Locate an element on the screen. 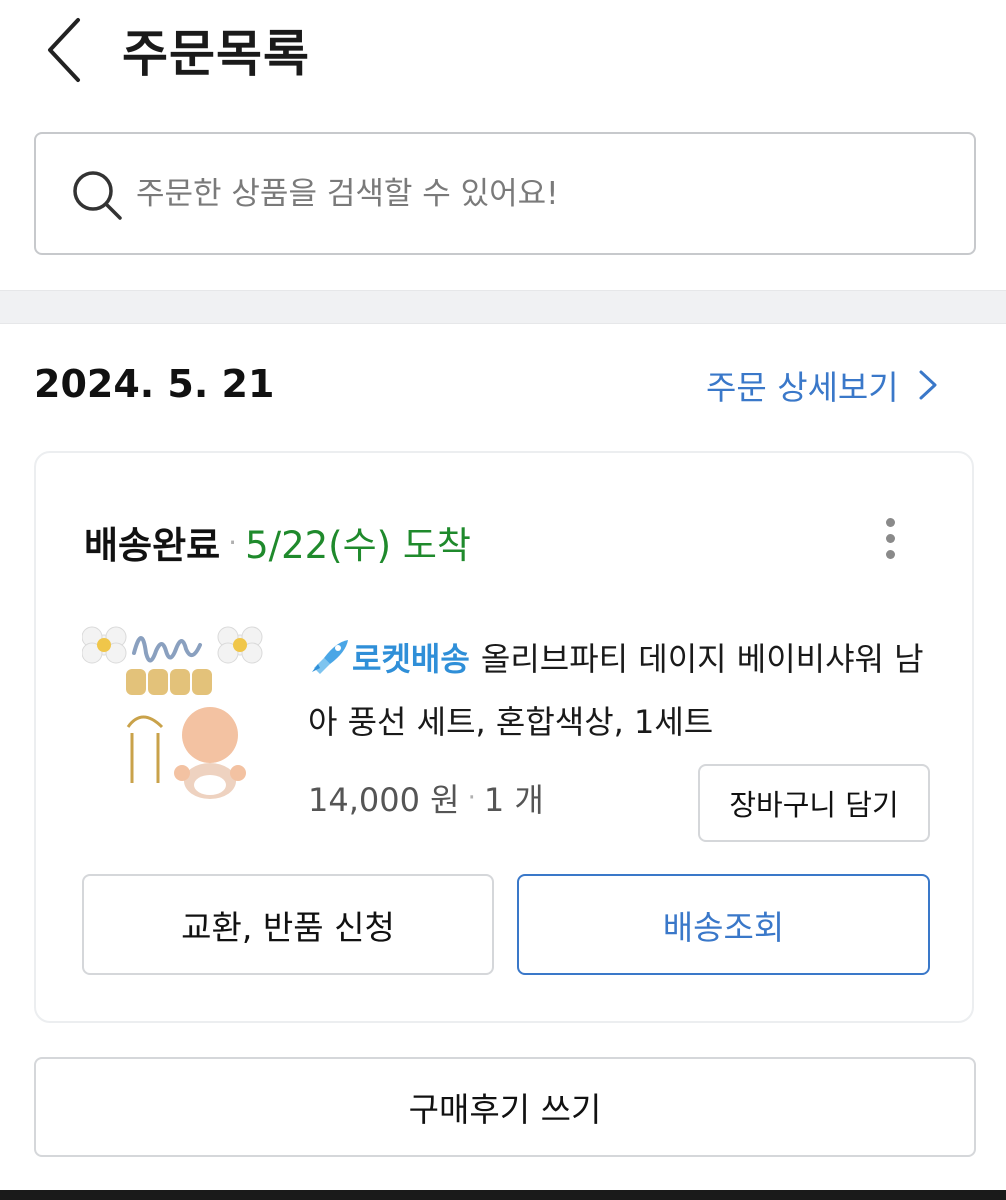  section-divider is located at coordinates (503, 307).